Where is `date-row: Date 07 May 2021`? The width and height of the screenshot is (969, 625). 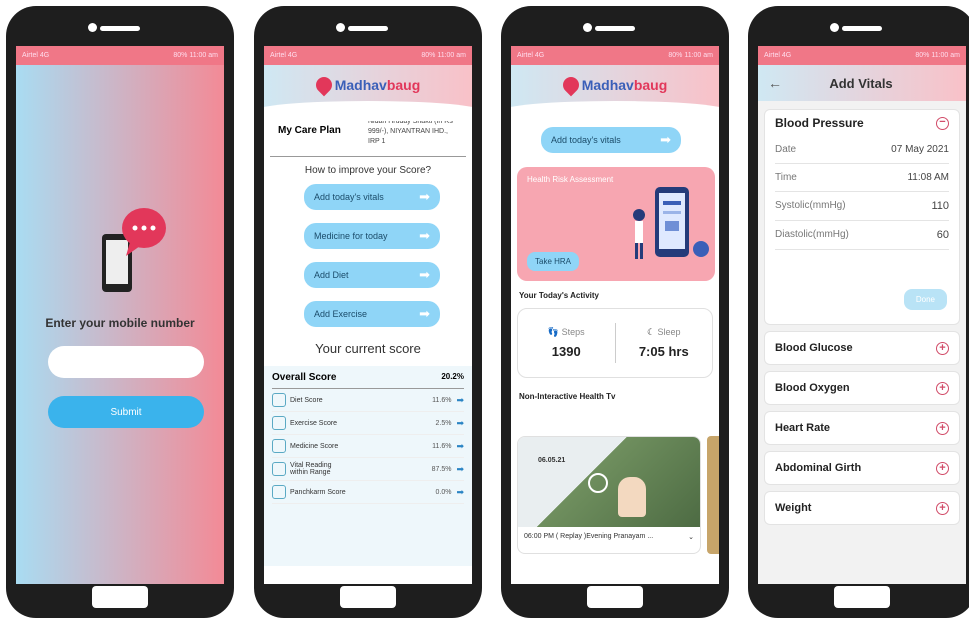
date-row: Date 07 May 2021 is located at coordinates (862, 150).